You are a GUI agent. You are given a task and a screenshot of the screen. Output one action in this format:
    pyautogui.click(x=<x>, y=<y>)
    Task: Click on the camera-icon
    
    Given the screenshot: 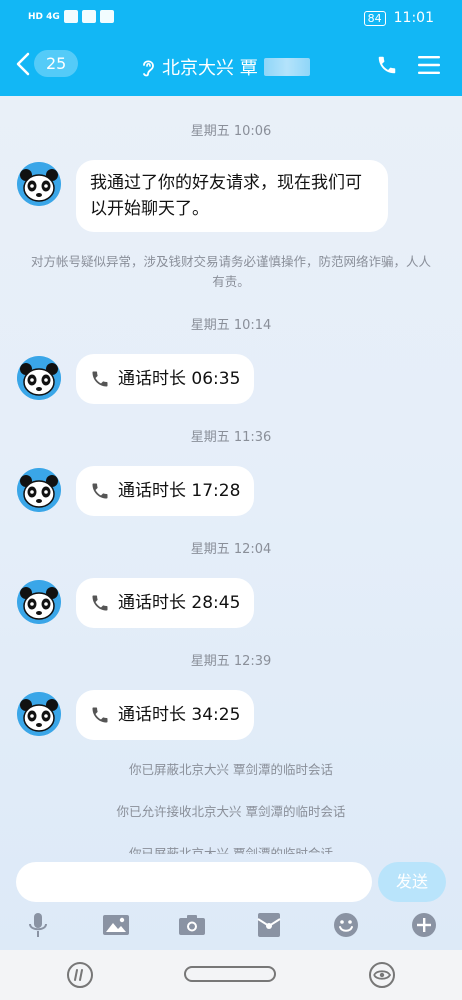 What is the action you would take?
    pyautogui.click(x=192, y=925)
    